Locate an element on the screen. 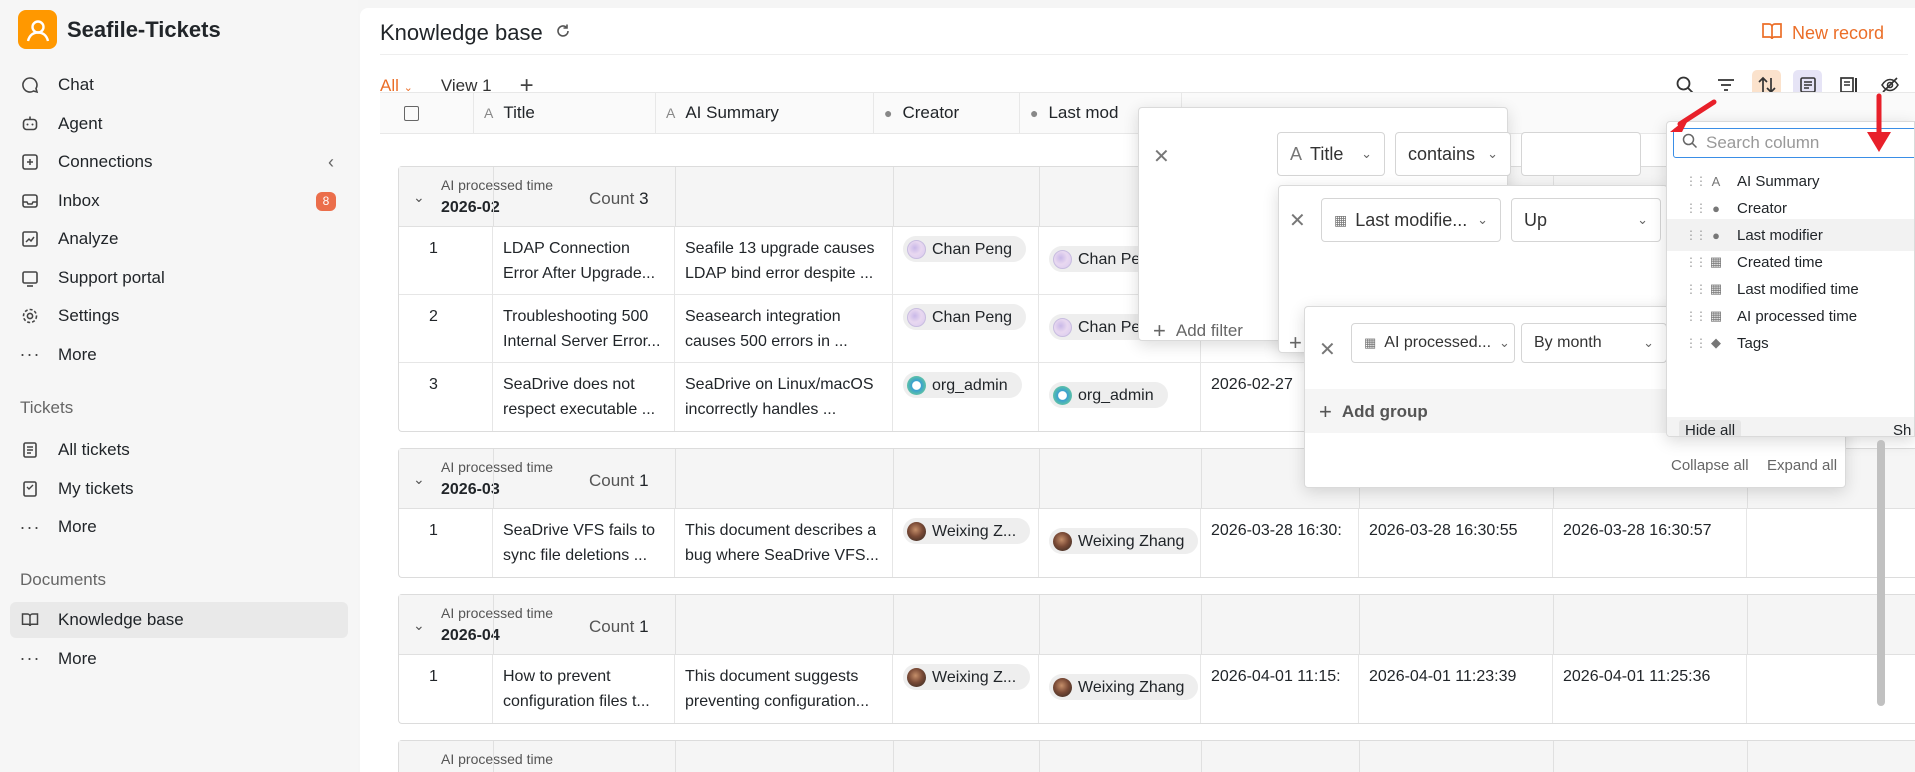 This screenshot has height=772, width=1915. sidebar-item-inbox: Inbox 8 is located at coordinates (179, 201).